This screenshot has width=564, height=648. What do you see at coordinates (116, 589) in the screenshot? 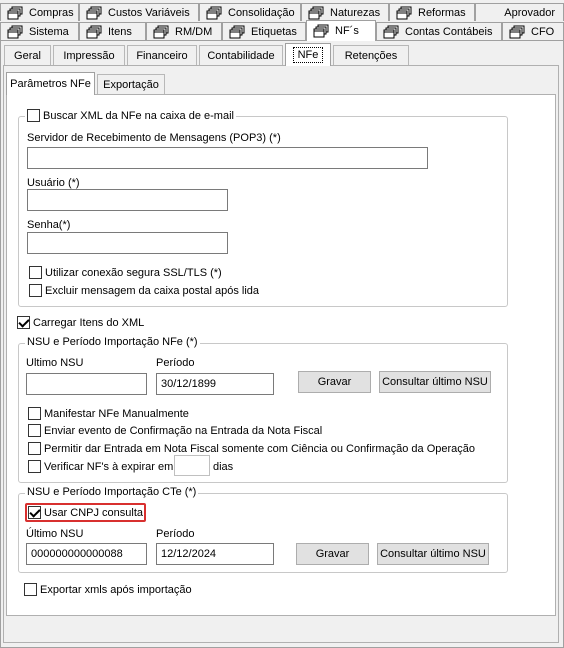
I see `export-xml-label: Exportar xmls após importação` at bounding box center [116, 589].